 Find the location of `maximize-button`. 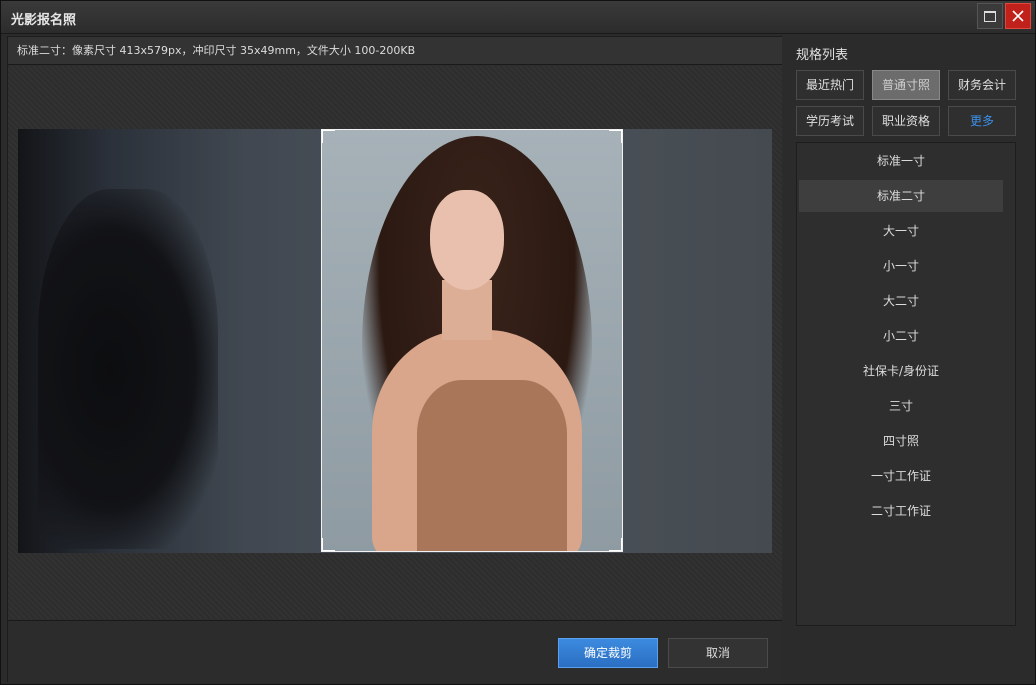

maximize-button is located at coordinates (990, 16).